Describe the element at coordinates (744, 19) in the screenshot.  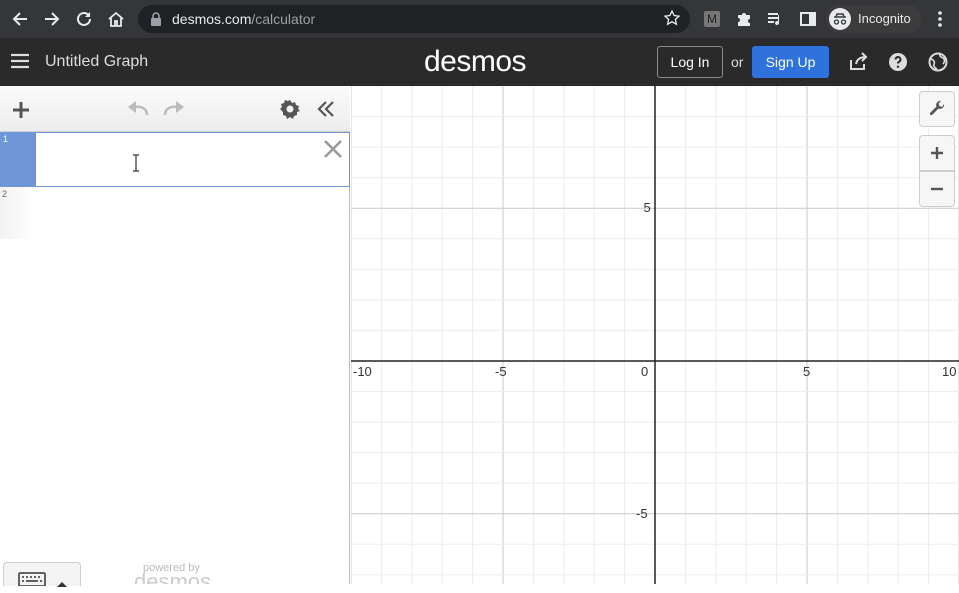
I see `puzzle-icon` at that location.